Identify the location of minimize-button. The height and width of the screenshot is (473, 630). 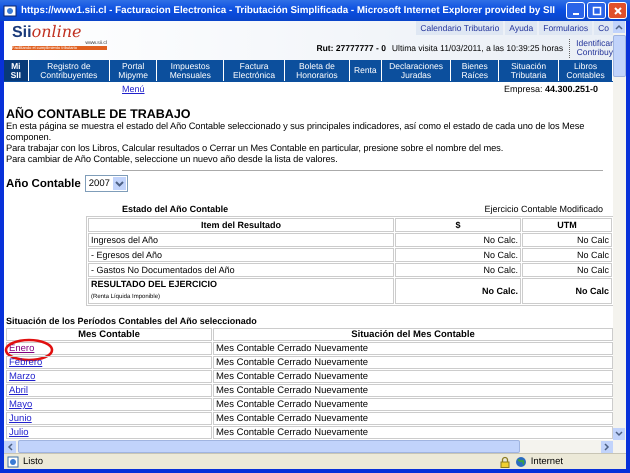
(575, 10).